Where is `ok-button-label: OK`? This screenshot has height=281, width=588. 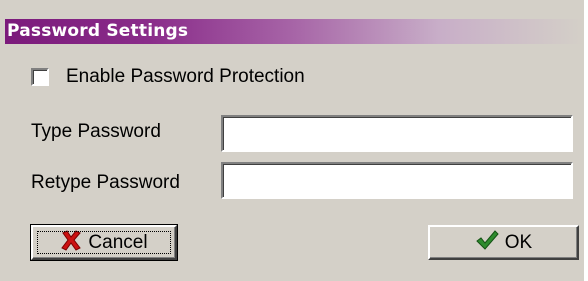 ok-button-label: OK is located at coordinates (518, 242).